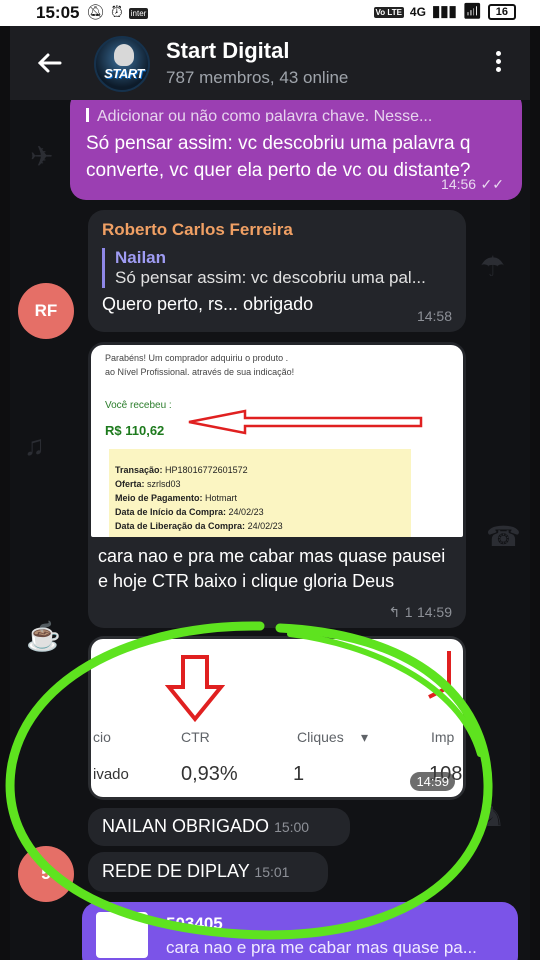 The height and width of the screenshot is (960, 540). What do you see at coordinates (124, 73) in the screenshot?
I see `avatar-logo: START` at bounding box center [124, 73].